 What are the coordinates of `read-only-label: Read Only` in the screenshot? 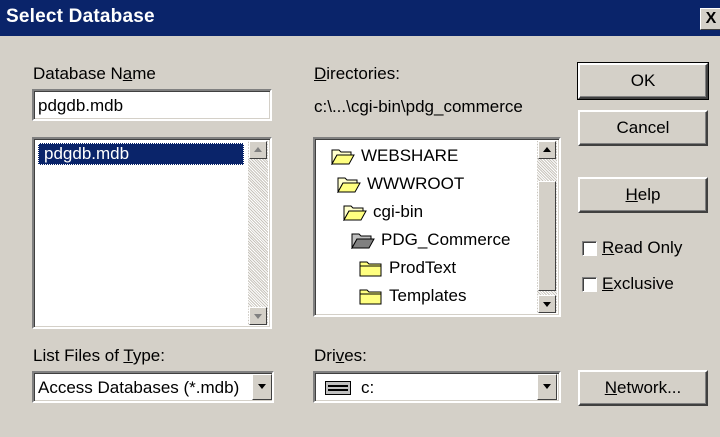 It's located at (642, 248).